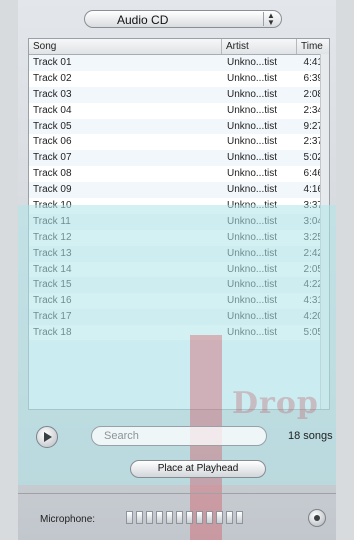 This screenshot has height=540, width=354. I want to click on search-input: Search, so click(179, 436).